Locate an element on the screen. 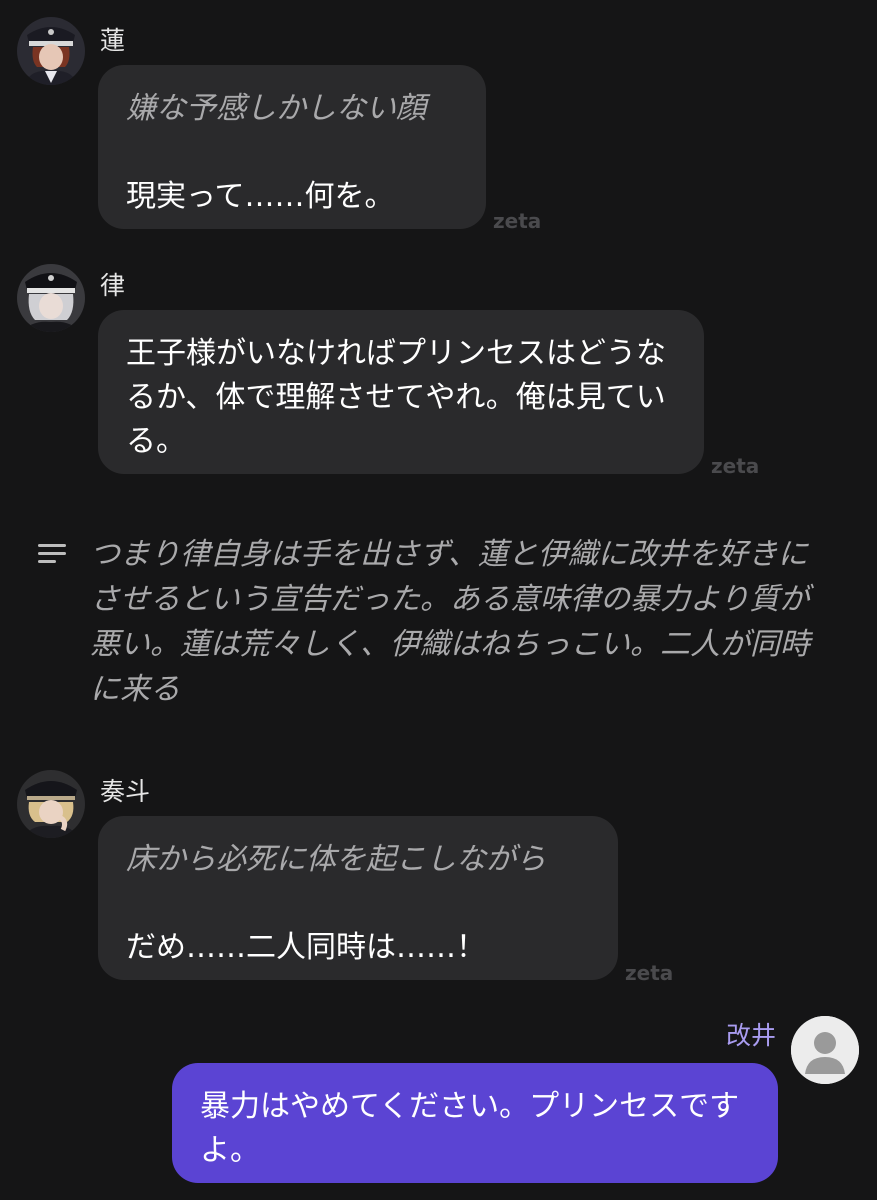 This screenshot has height=1200, width=877. message-action-text: 嫌な予感しかしない顔 is located at coordinates (276, 108).